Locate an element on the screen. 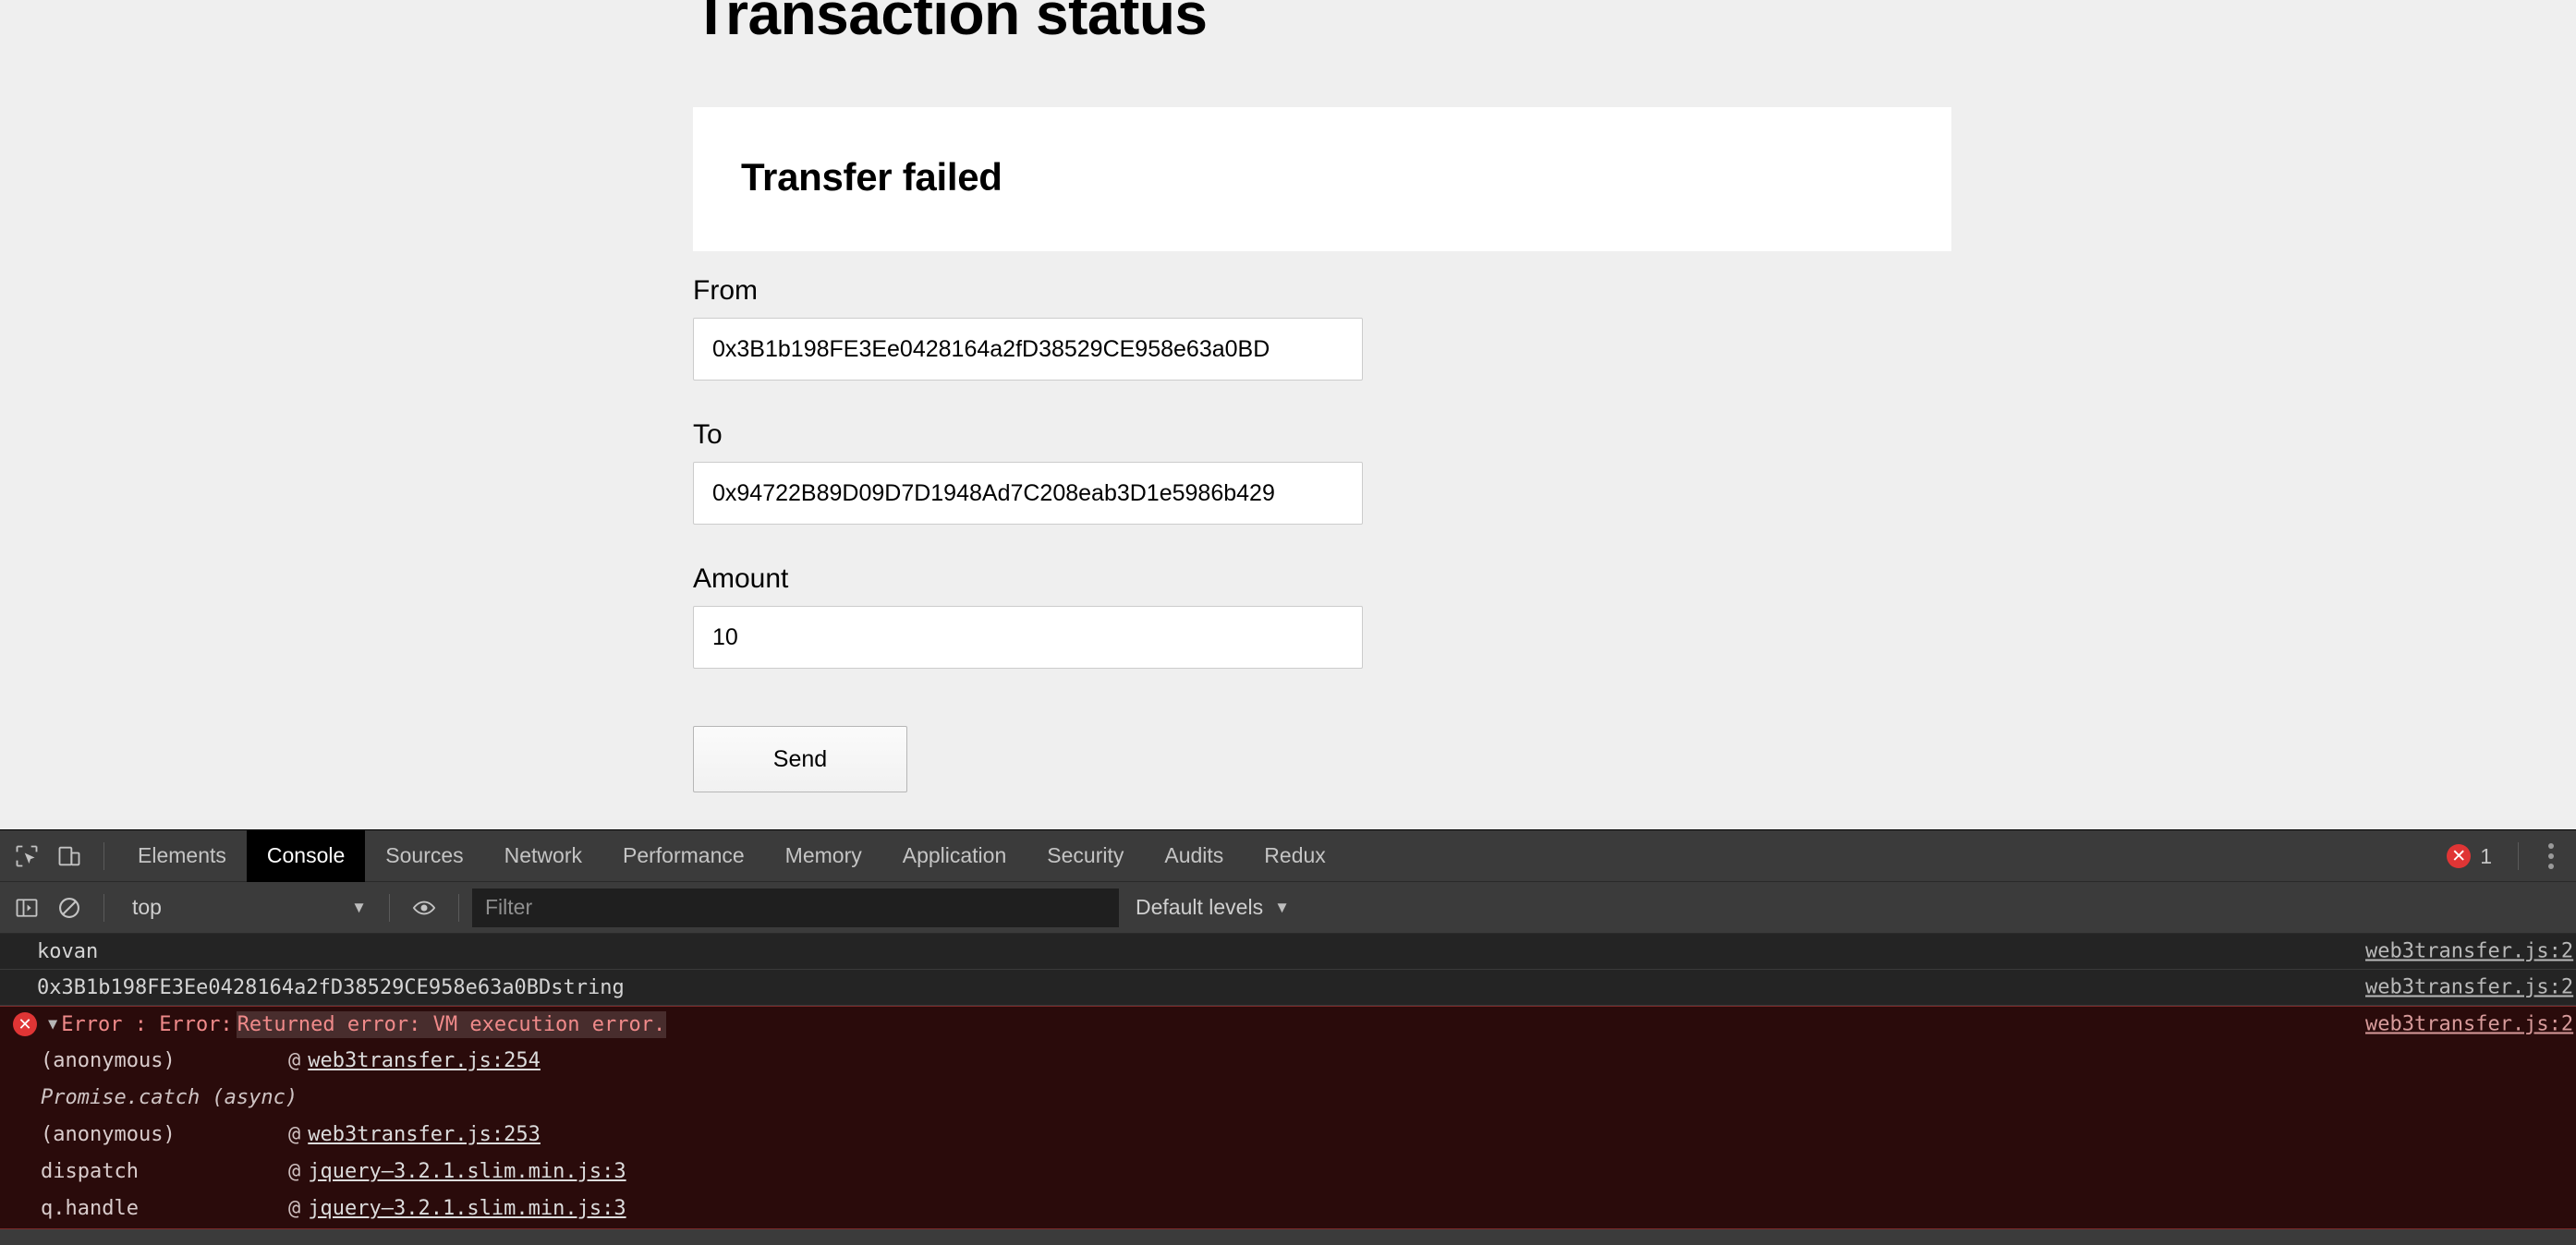 This screenshot has width=2576, height=1245. execution-context-selector: top ▼ is located at coordinates (246, 907).